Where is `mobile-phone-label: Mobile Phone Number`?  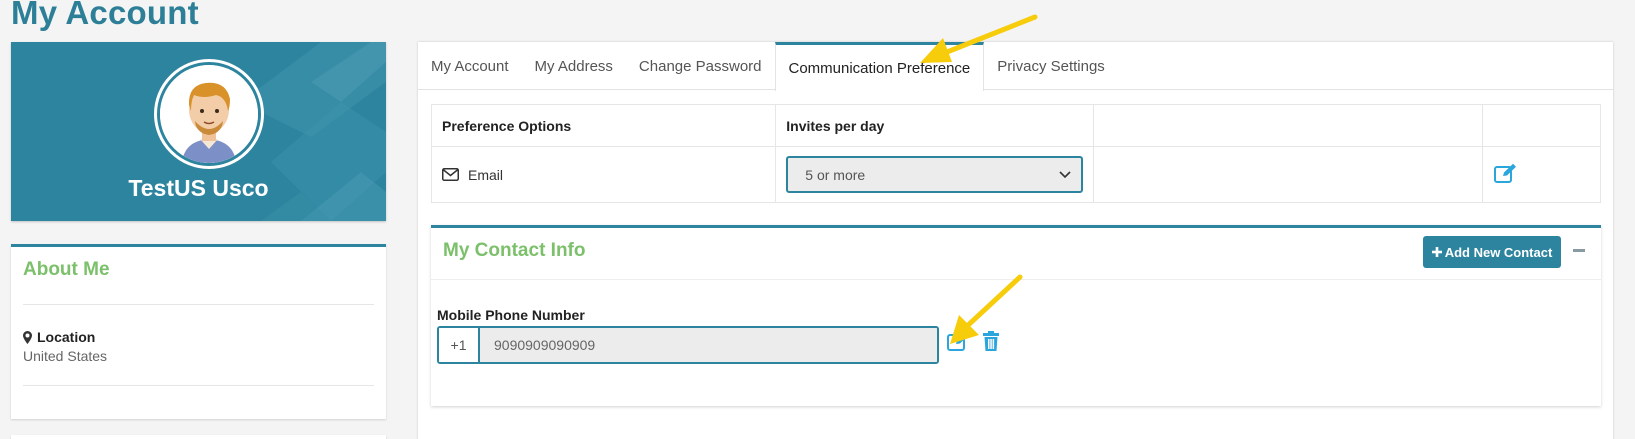
mobile-phone-label: Mobile Phone Number is located at coordinates (511, 315).